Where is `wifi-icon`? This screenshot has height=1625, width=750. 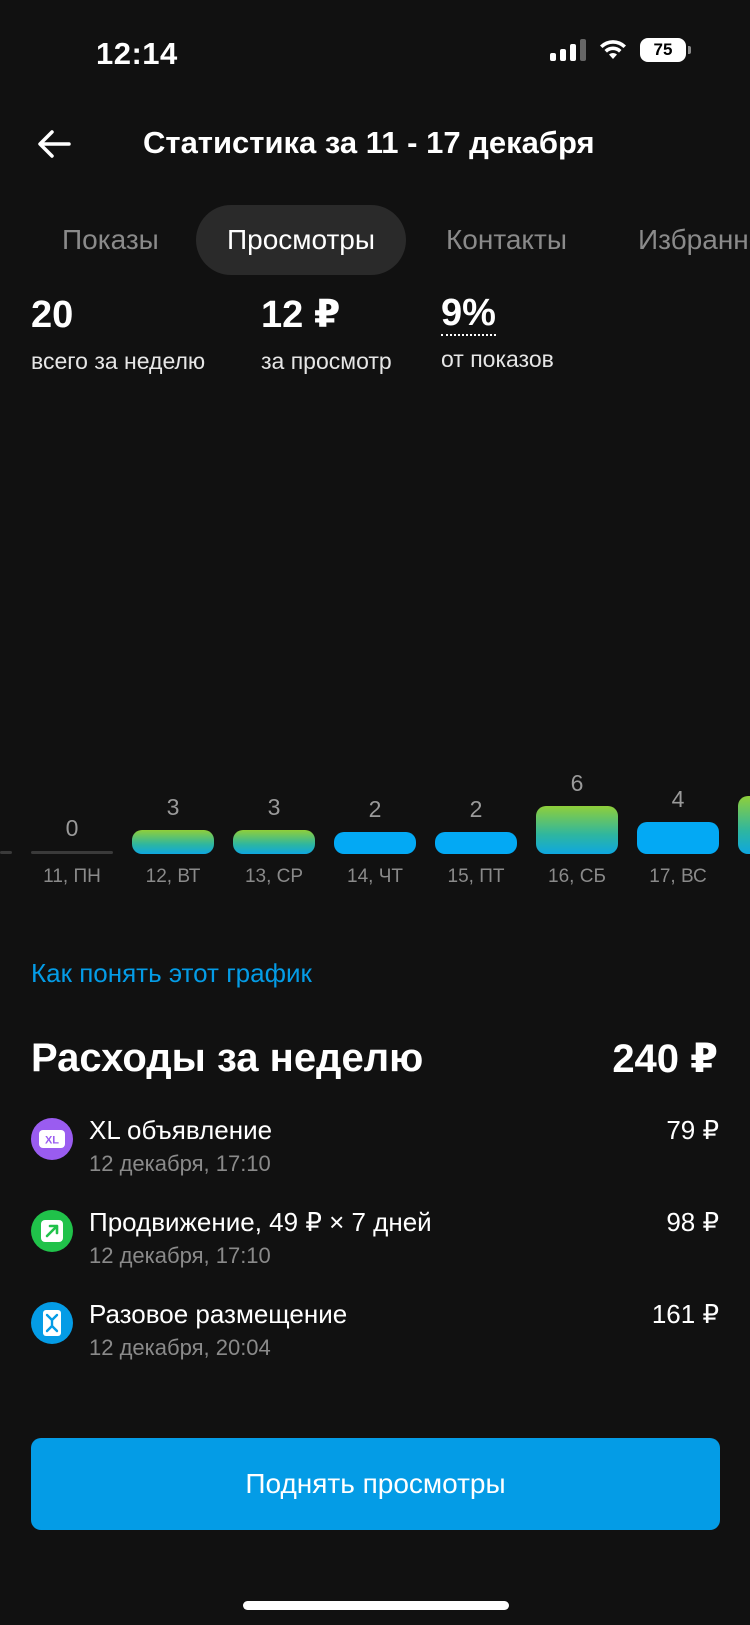 wifi-icon is located at coordinates (613, 49).